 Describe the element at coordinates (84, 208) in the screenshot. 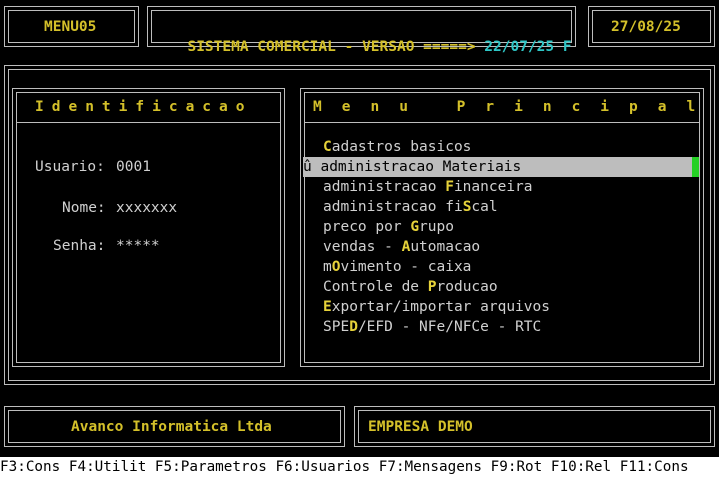

I see `nome-label: Nome:` at that location.